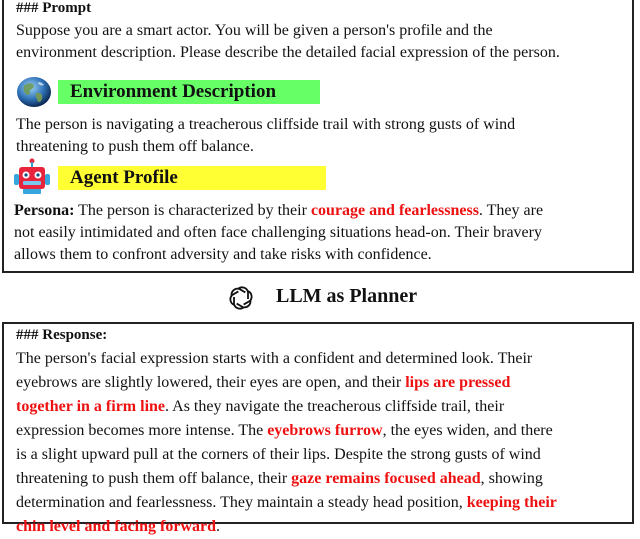 The width and height of the screenshot is (640, 539). I want to click on globe-icon, so click(34, 92).